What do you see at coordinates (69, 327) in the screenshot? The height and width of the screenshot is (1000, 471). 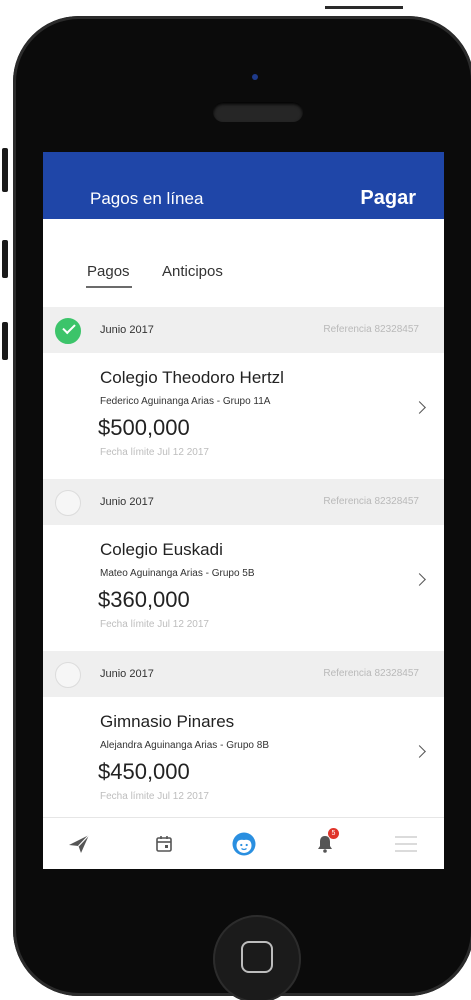 I see `check-icon` at bounding box center [69, 327].